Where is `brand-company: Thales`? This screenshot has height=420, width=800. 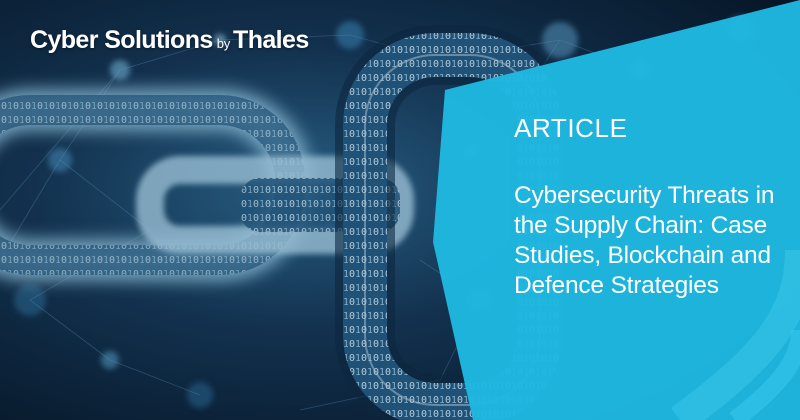 brand-company: Thales is located at coordinates (271, 40).